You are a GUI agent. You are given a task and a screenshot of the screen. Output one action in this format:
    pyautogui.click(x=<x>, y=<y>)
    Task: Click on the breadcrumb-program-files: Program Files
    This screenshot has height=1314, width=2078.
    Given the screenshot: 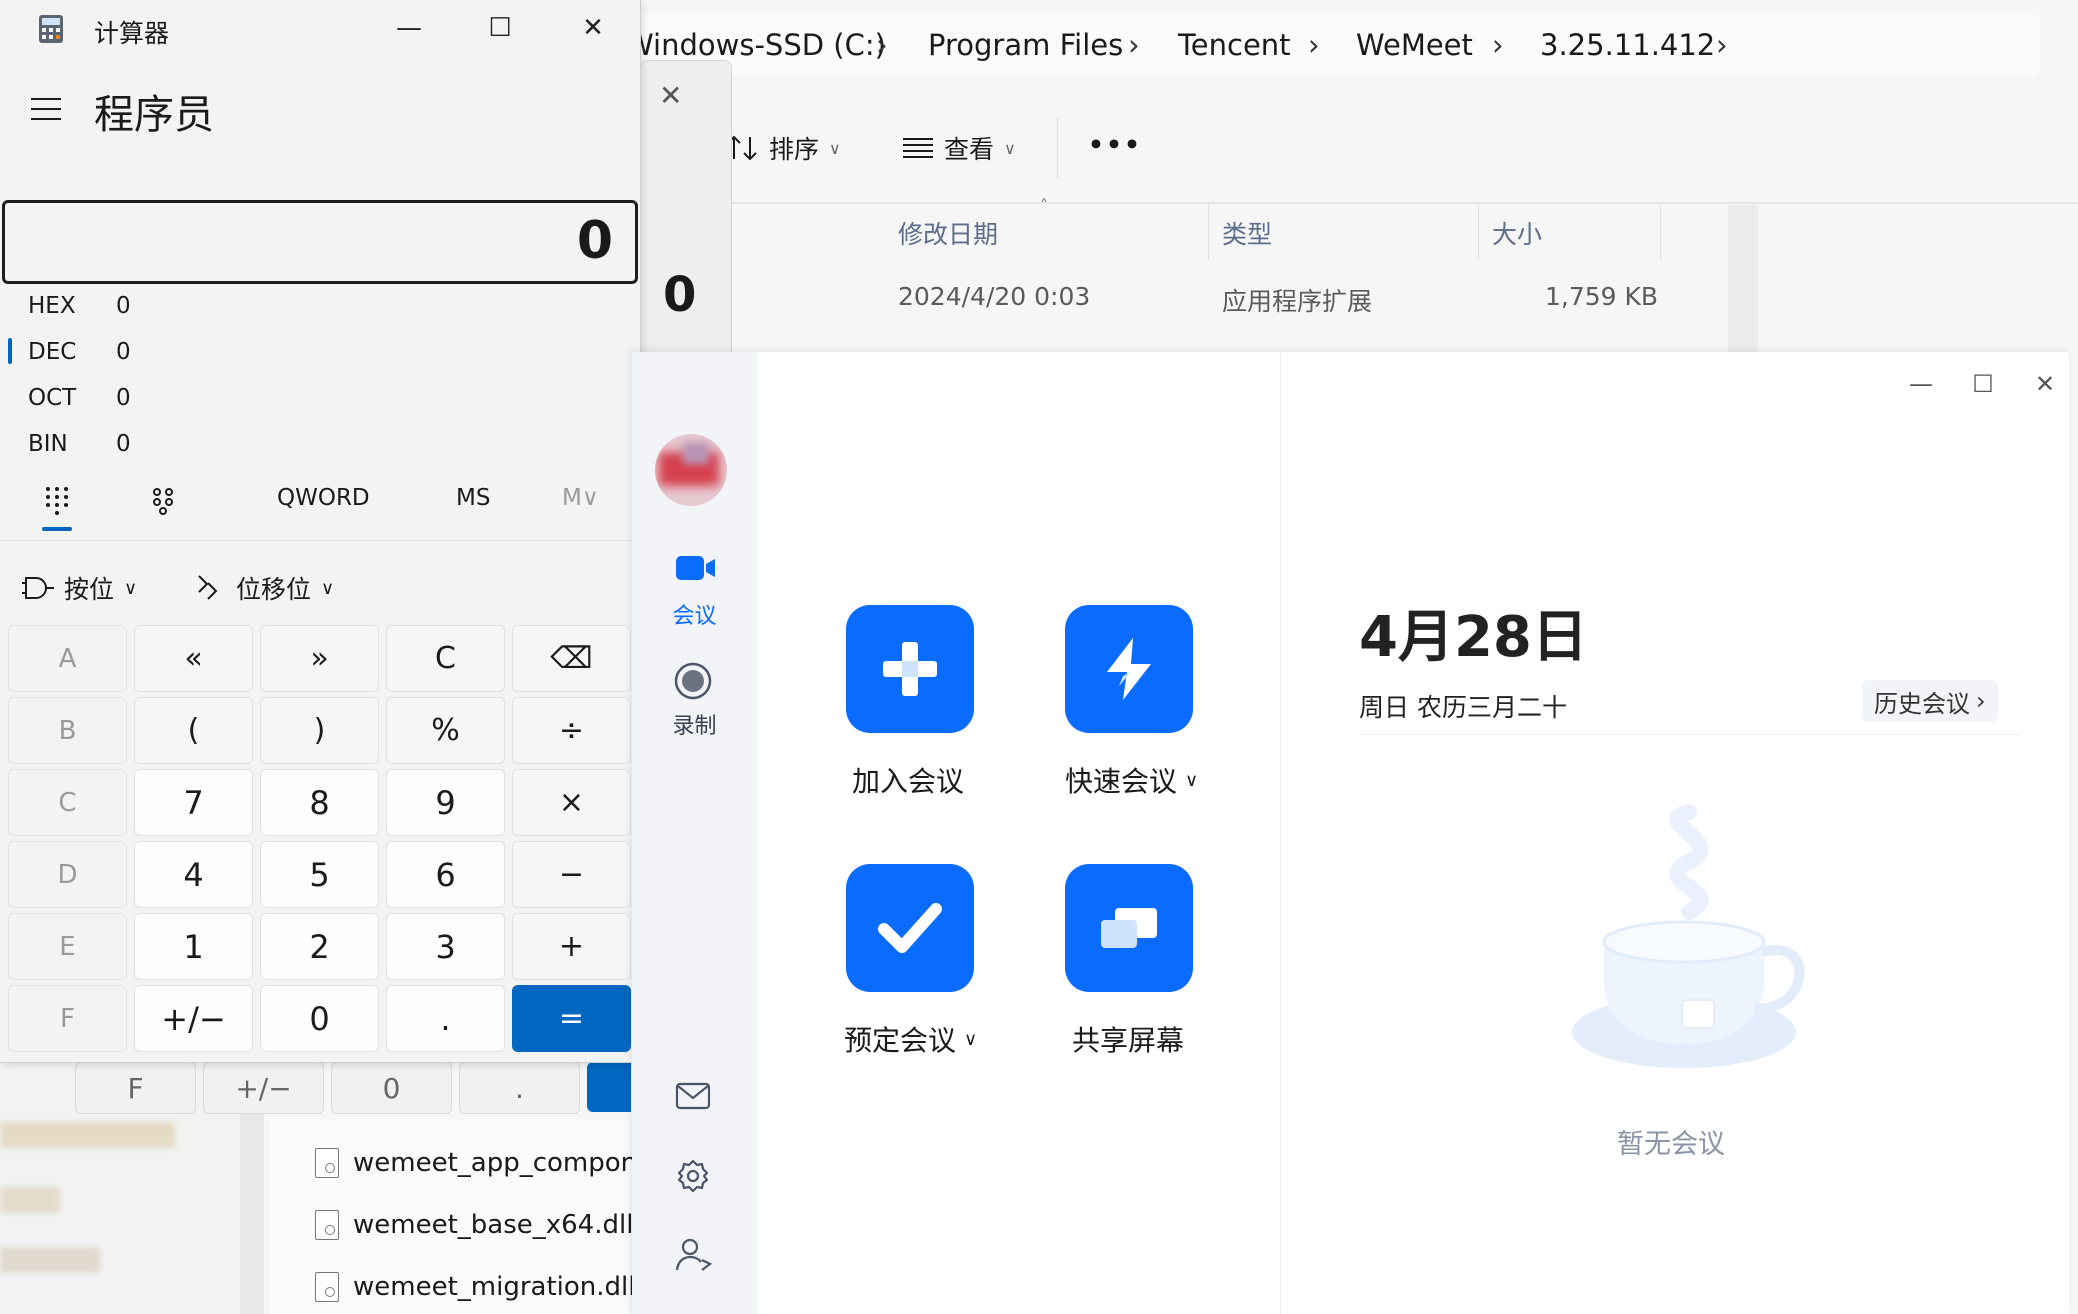 What is the action you would take?
    pyautogui.click(x=1025, y=45)
    